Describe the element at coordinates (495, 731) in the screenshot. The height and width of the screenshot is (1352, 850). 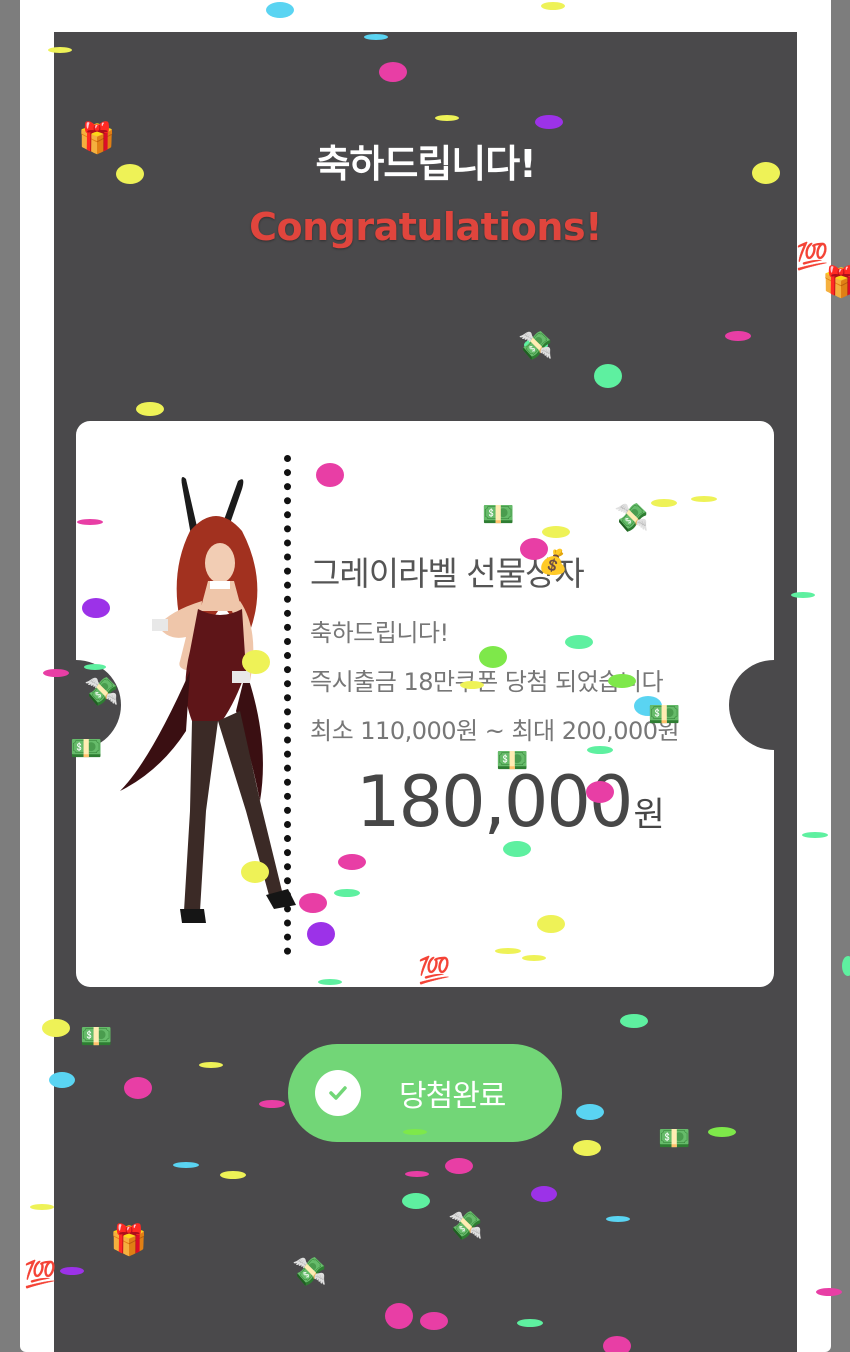
I see `ticket-range-text: 최소 110,000원 ~ 최대 200,000원` at that location.